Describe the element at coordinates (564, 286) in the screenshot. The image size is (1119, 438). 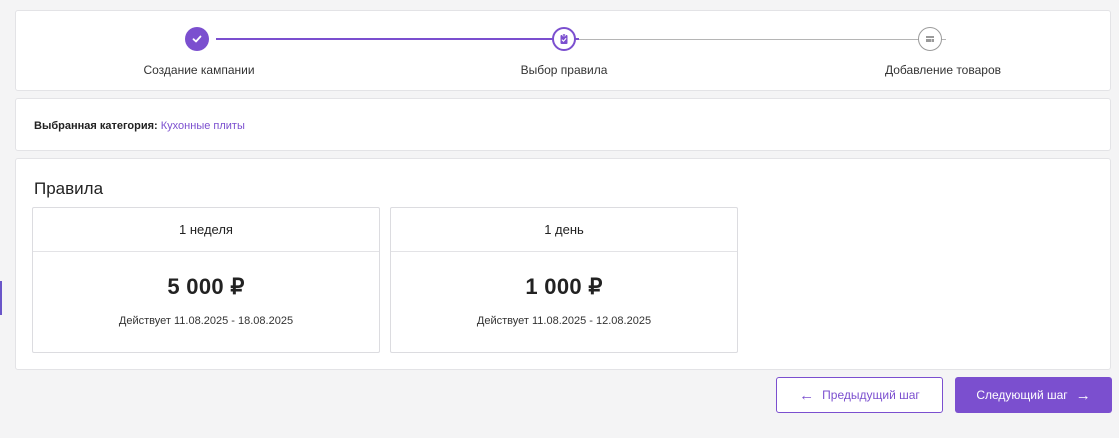
I see `rule-price: 1 000 ₽` at that location.